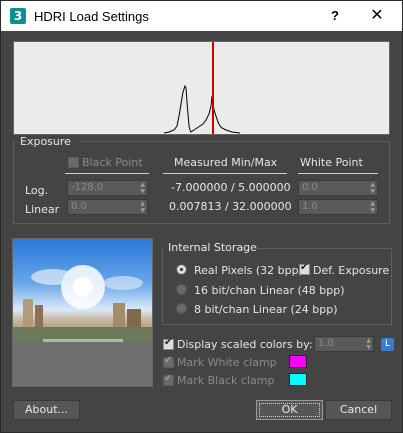 The width and height of the screenshot is (403, 433). What do you see at coordinates (304, 268) in the screenshot?
I see `def-exposure-checkbox` at bounding box center [304, 268].